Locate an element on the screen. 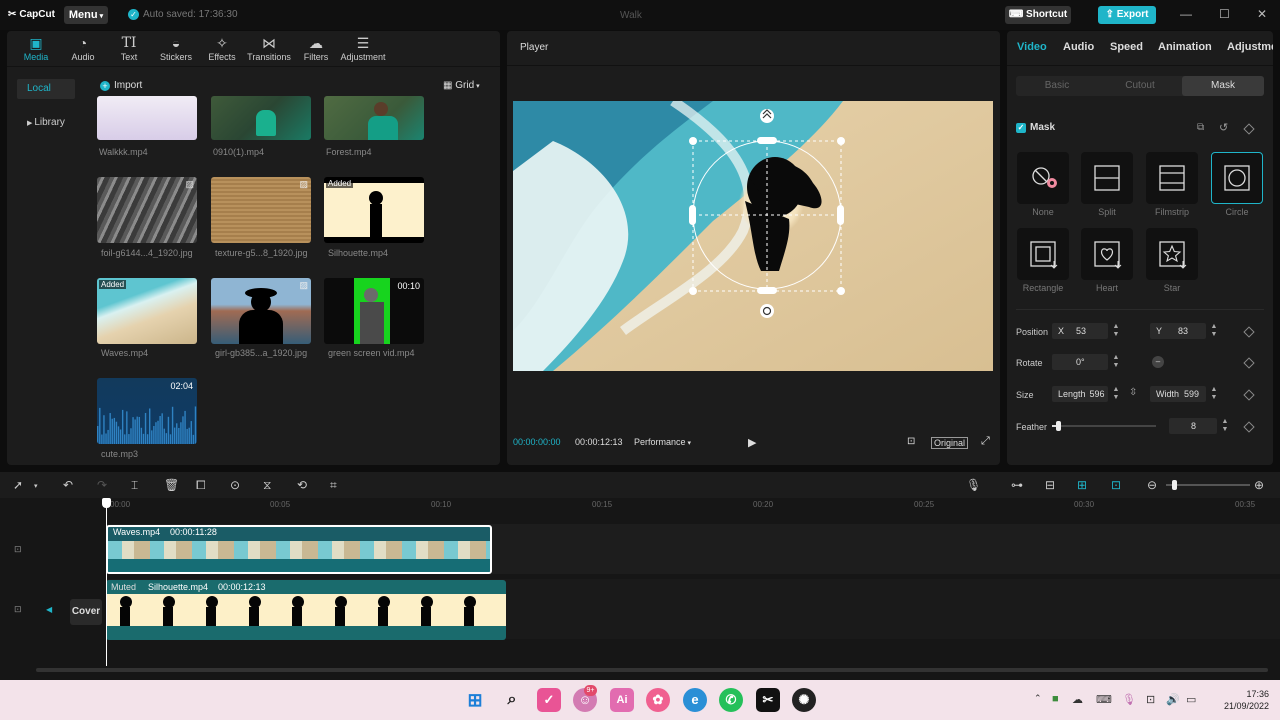 Image resolution: width=1280 pixels, height=720 pixels. tab-media: ▣ Media is located at coordinates (36, 48).